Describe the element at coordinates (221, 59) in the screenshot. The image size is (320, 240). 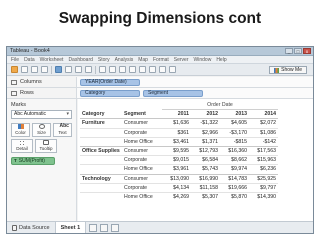
I see `menu-help: Help` at that location.